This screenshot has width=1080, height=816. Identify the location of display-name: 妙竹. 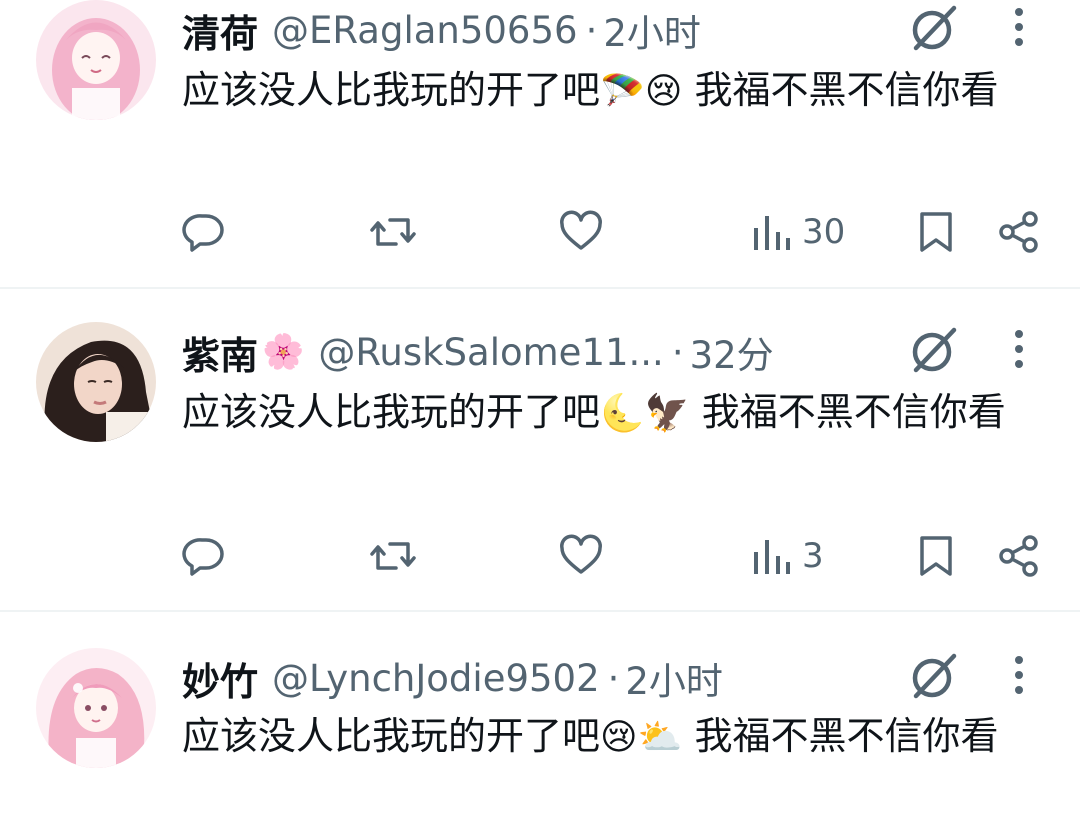
(220, 678).